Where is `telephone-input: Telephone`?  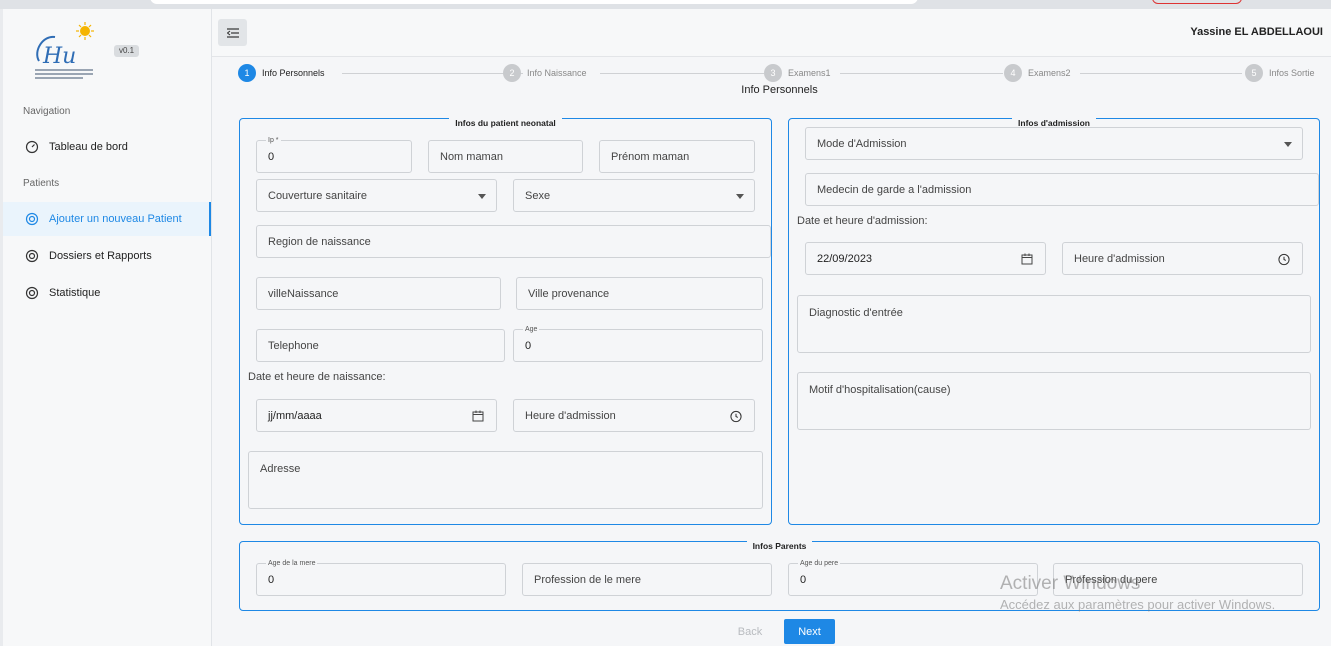
telephone-input: Telephone is located at coordinates (380, 345).